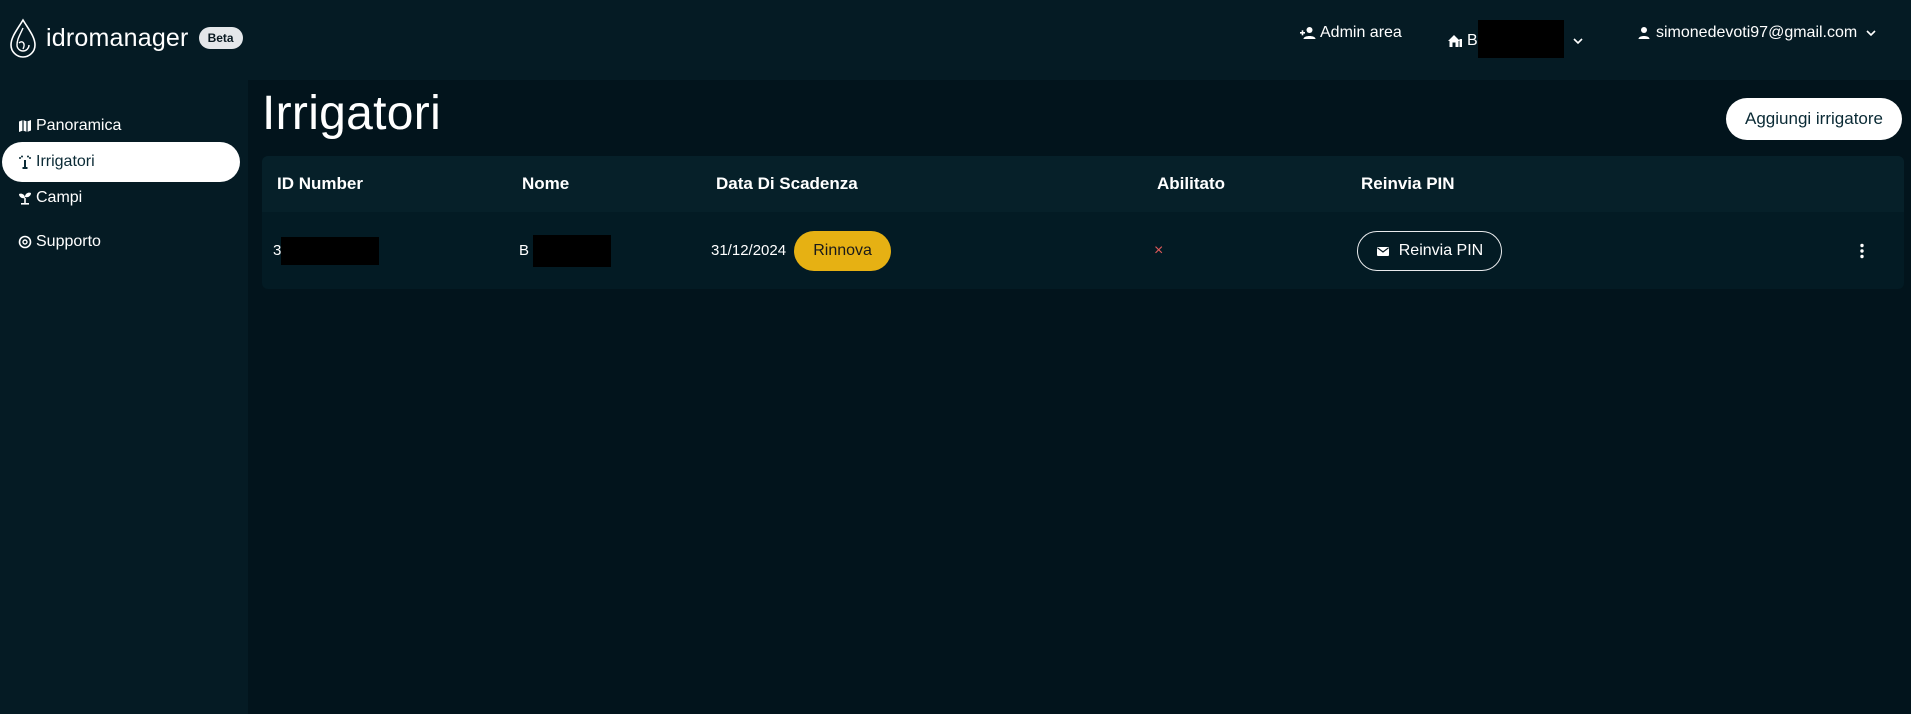 Image resolution: width=1911 pixels, height=714 pixels. What do you see at coordinates (121, 162) in the screenshot?
I see `sidebar-item-irrigatori: Irrigatori` at bounding box center [121, 162].